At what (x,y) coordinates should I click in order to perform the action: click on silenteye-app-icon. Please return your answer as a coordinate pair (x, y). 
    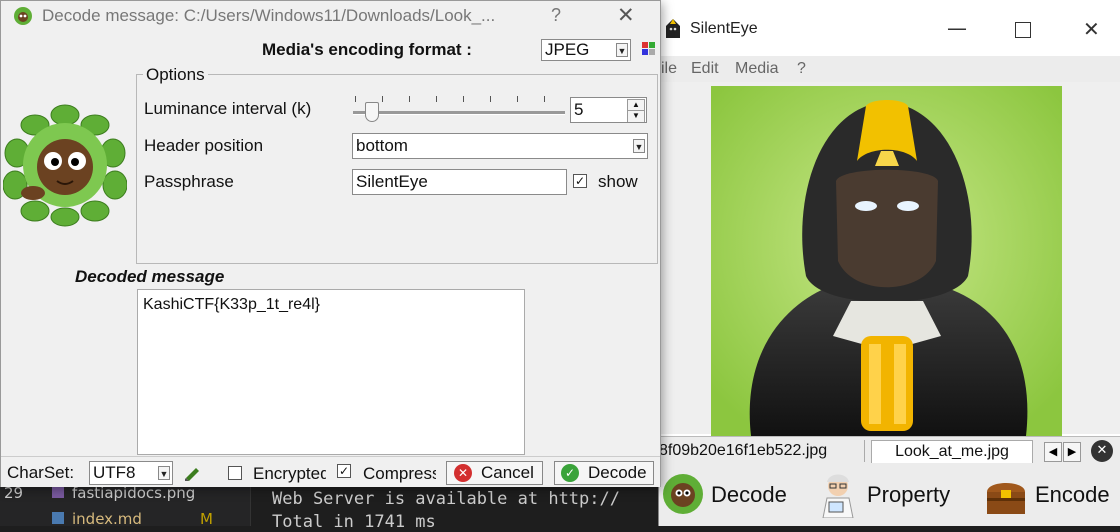
    Looking at the image, I should click on (673, 28).